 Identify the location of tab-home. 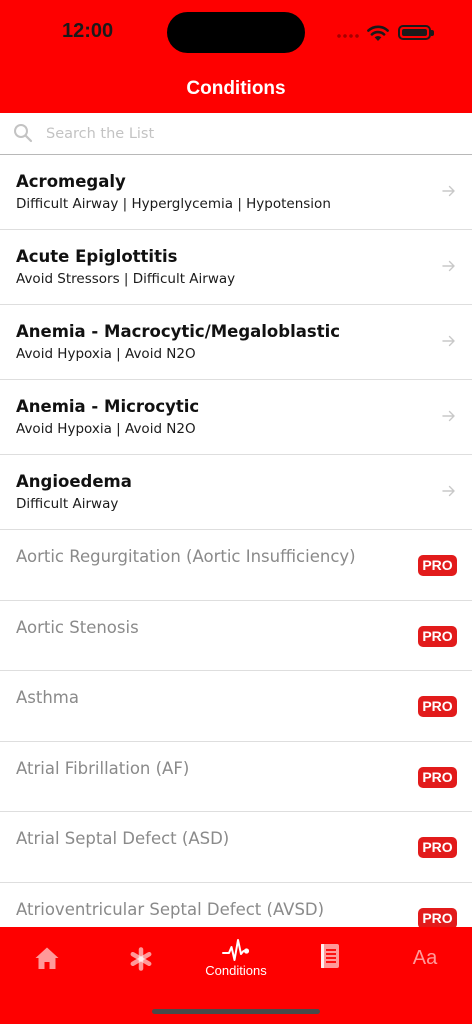
(47, 957).